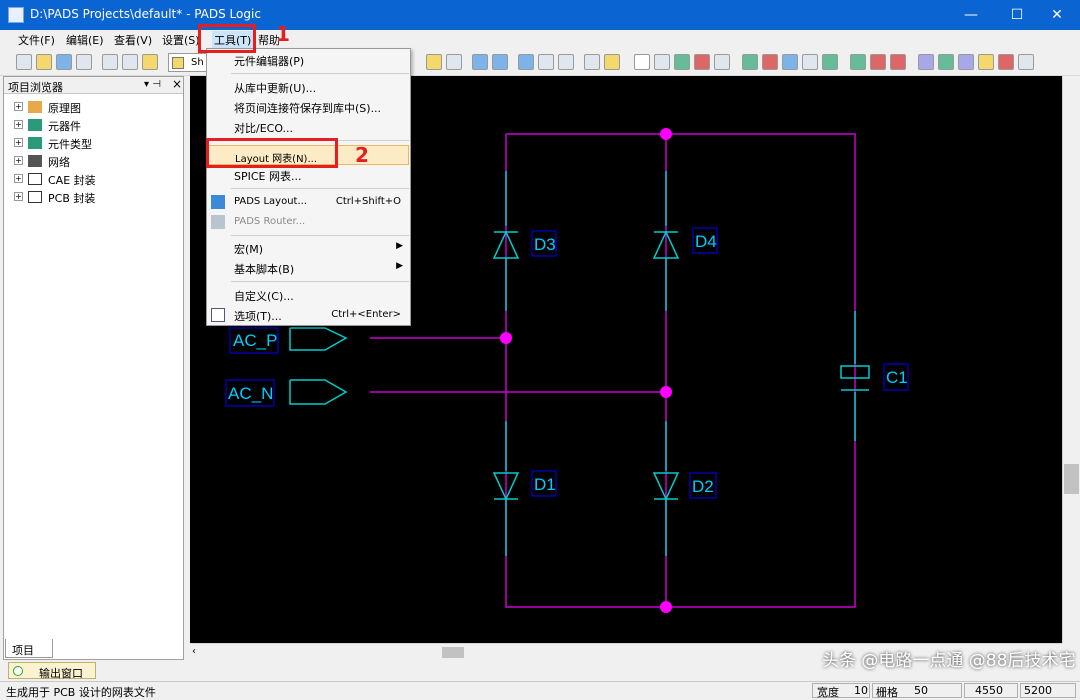  Describe the element at coordinates (858, 62) in the screenshot. I see `add-connector-icon` at that location.